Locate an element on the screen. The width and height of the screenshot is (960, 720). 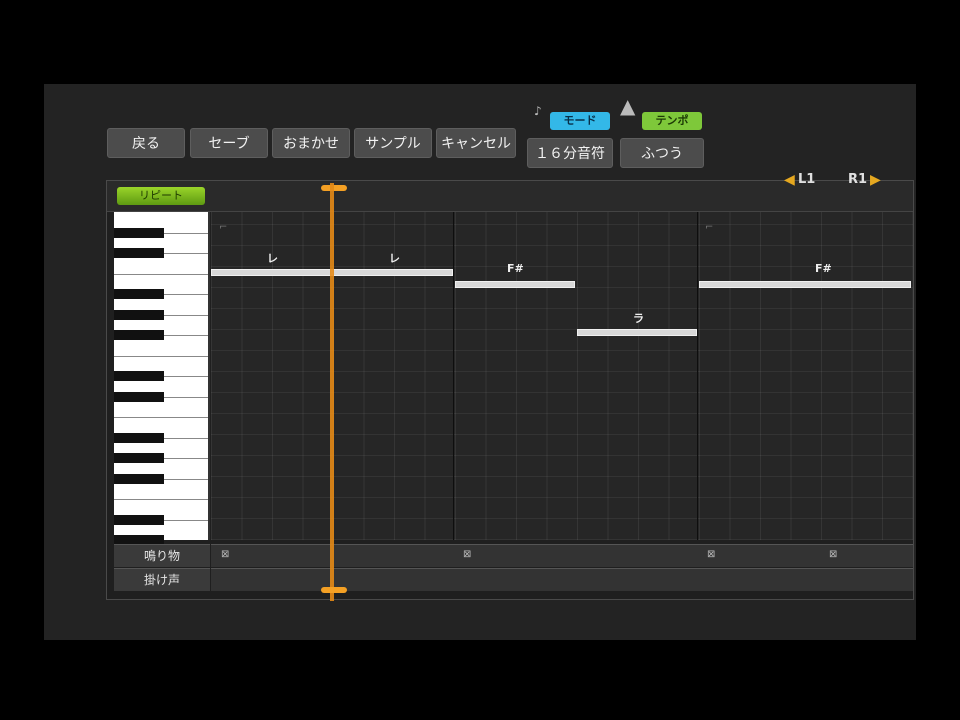
piano-keyboard is located at coordinates (162, 378).